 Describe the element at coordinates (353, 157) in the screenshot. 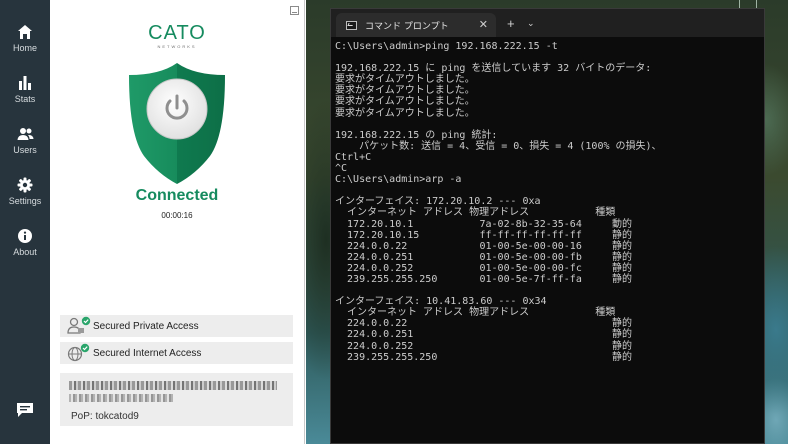

I see `terminal-line: Ctrl+C` at that location.